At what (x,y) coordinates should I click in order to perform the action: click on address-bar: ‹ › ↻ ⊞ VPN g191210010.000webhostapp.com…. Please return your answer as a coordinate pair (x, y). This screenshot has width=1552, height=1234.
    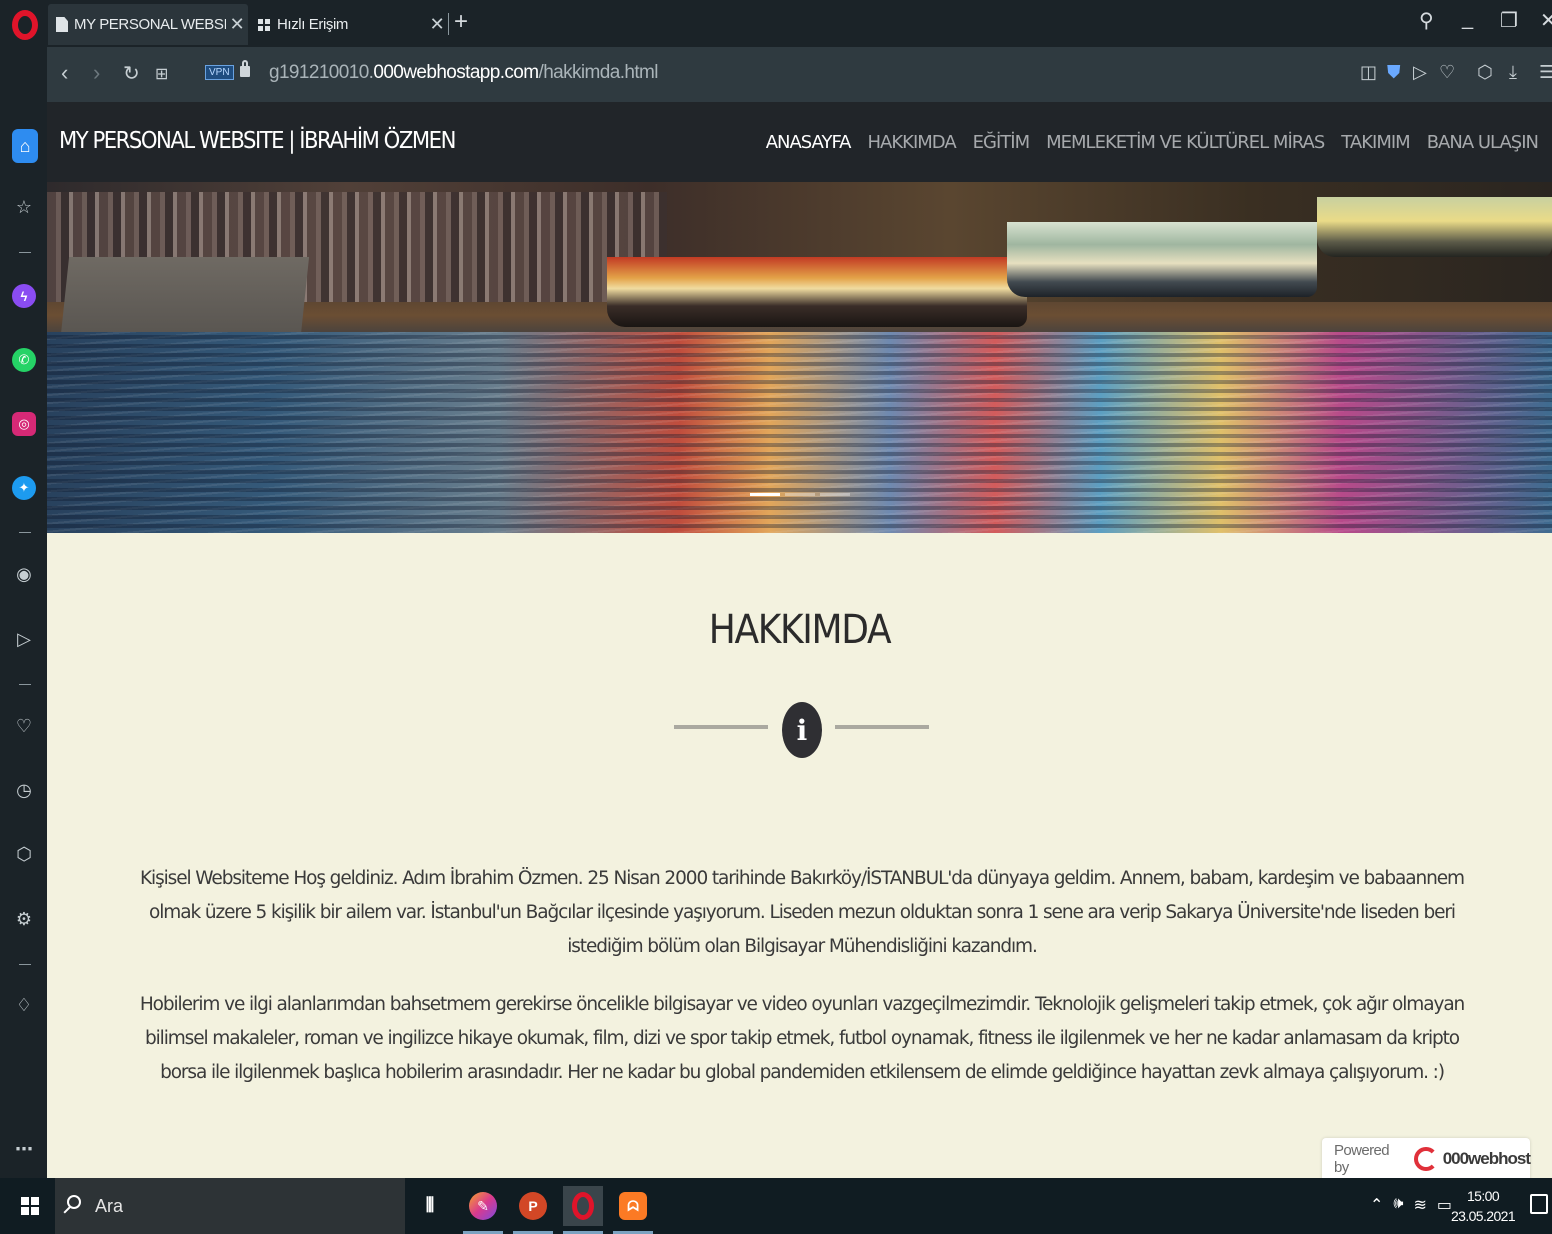
    Looking at the image, I should click on (799, 74).